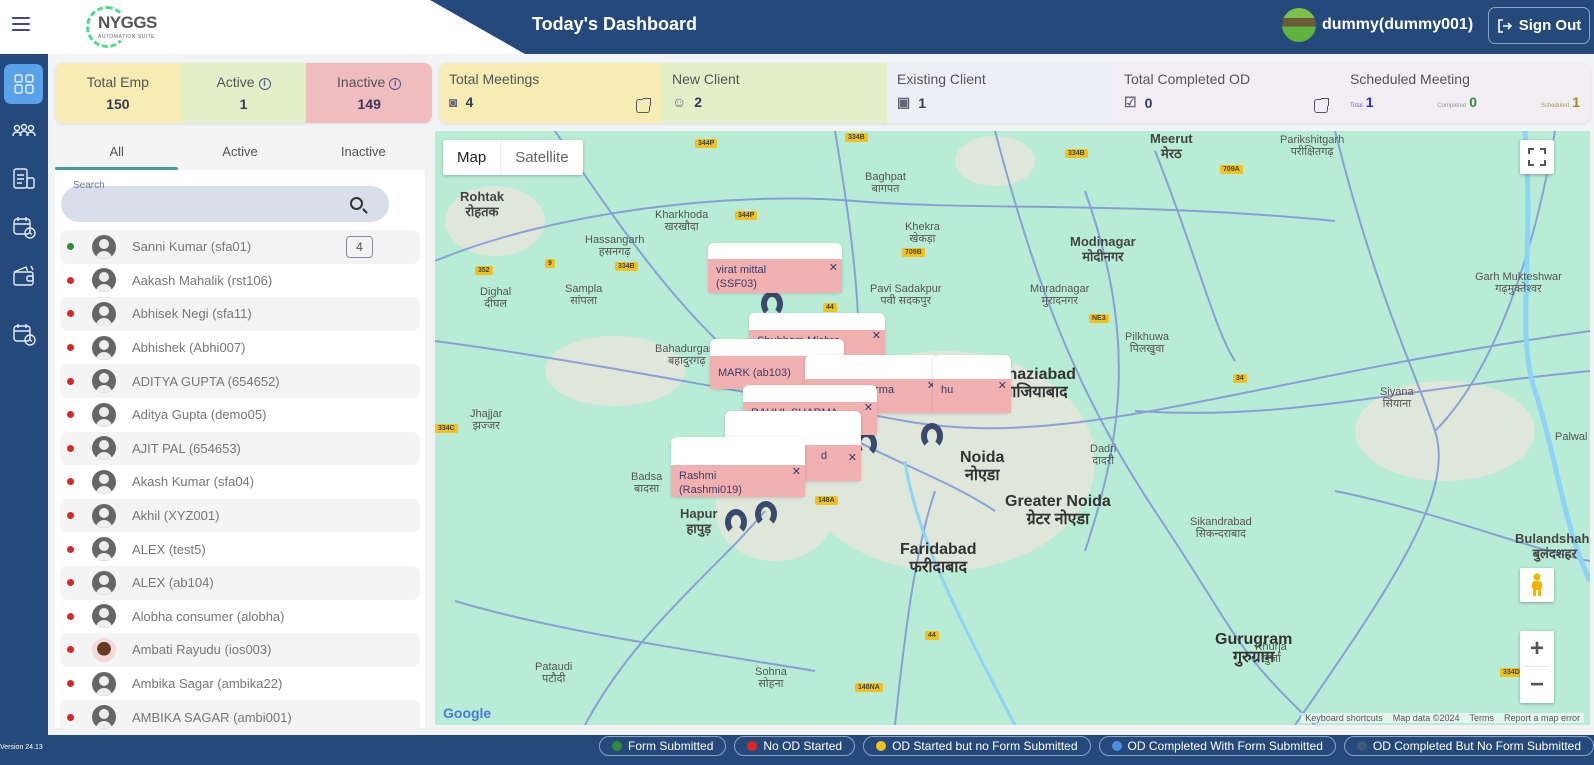  I want to click on search-input, so click(225, 204).